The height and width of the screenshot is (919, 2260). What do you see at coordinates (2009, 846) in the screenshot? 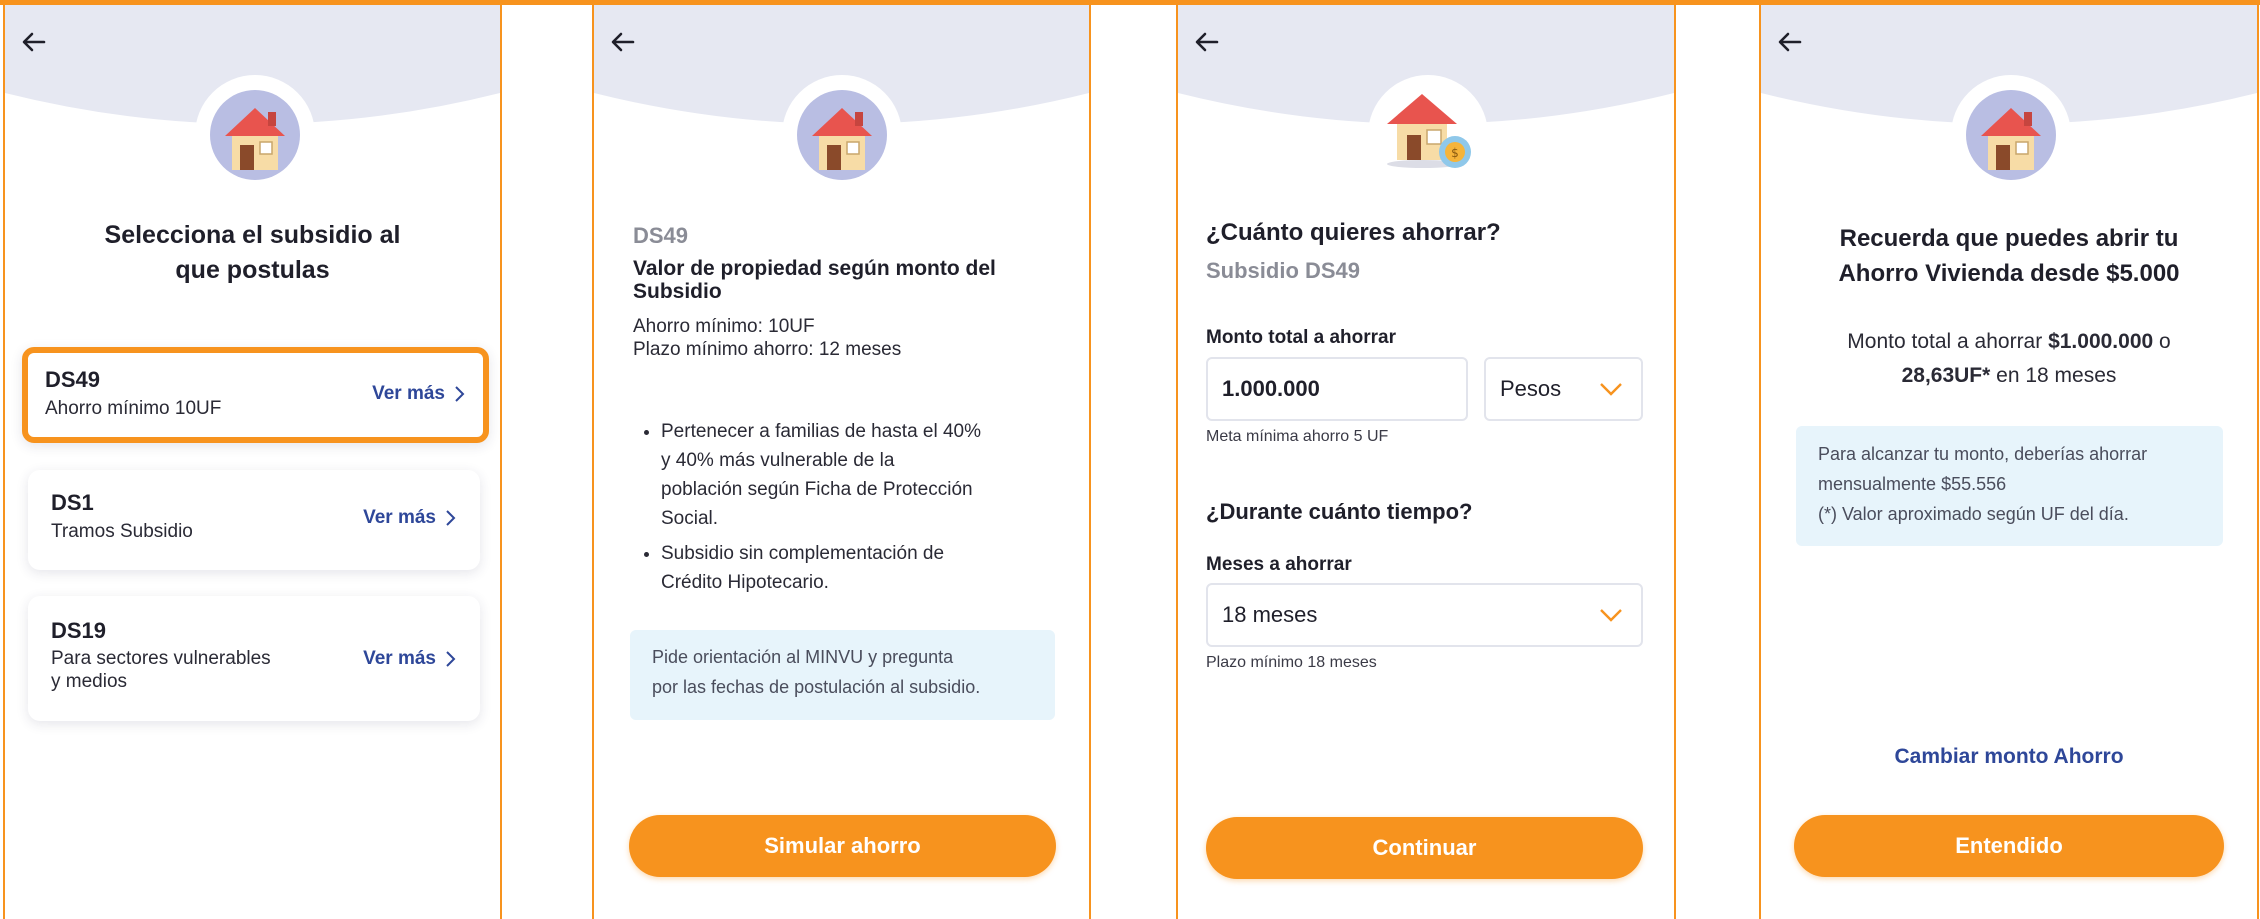
I see `understood-button: Entendido` at bounding box center [2009, 846].